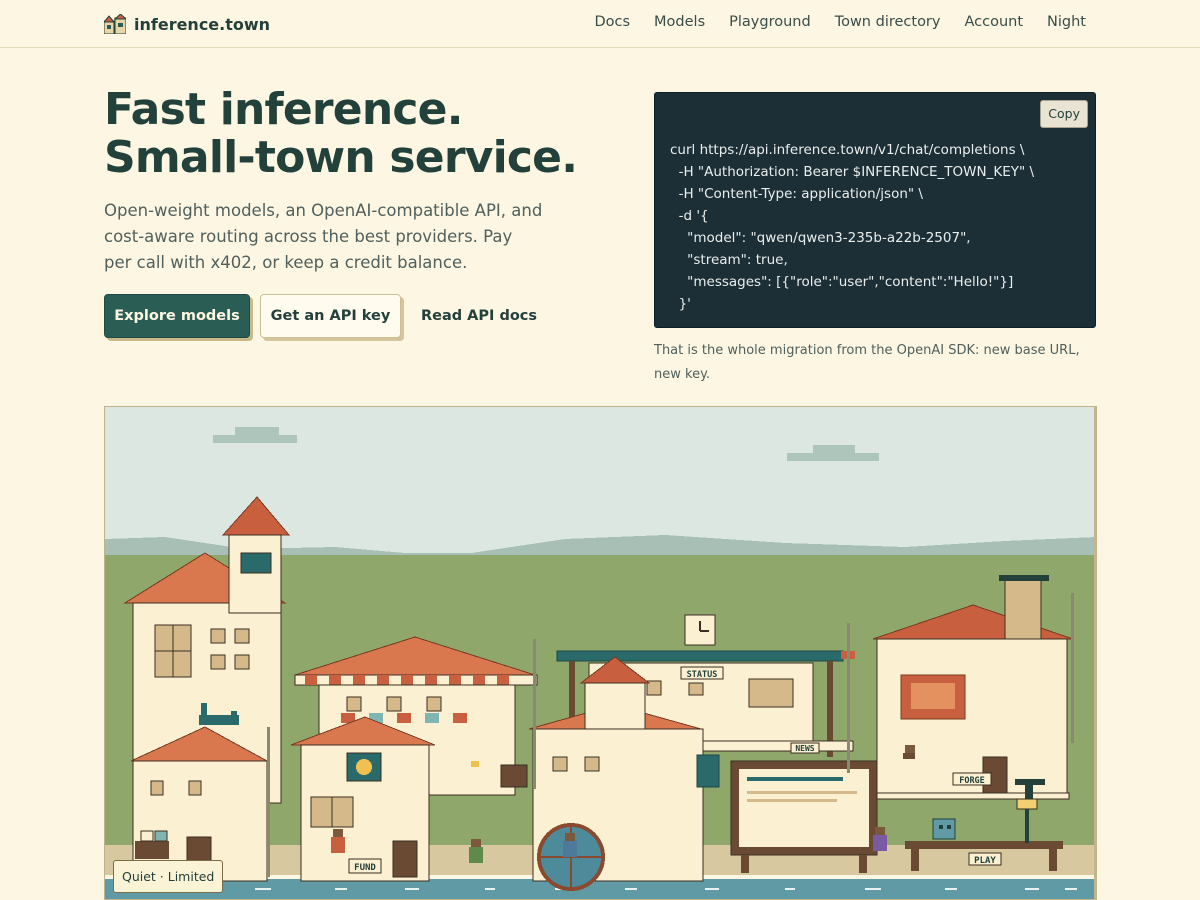 The height and width of the screenshot is (900, 1200). I want to click on hero-title-line-2: Small-town service., so click(341, 157).